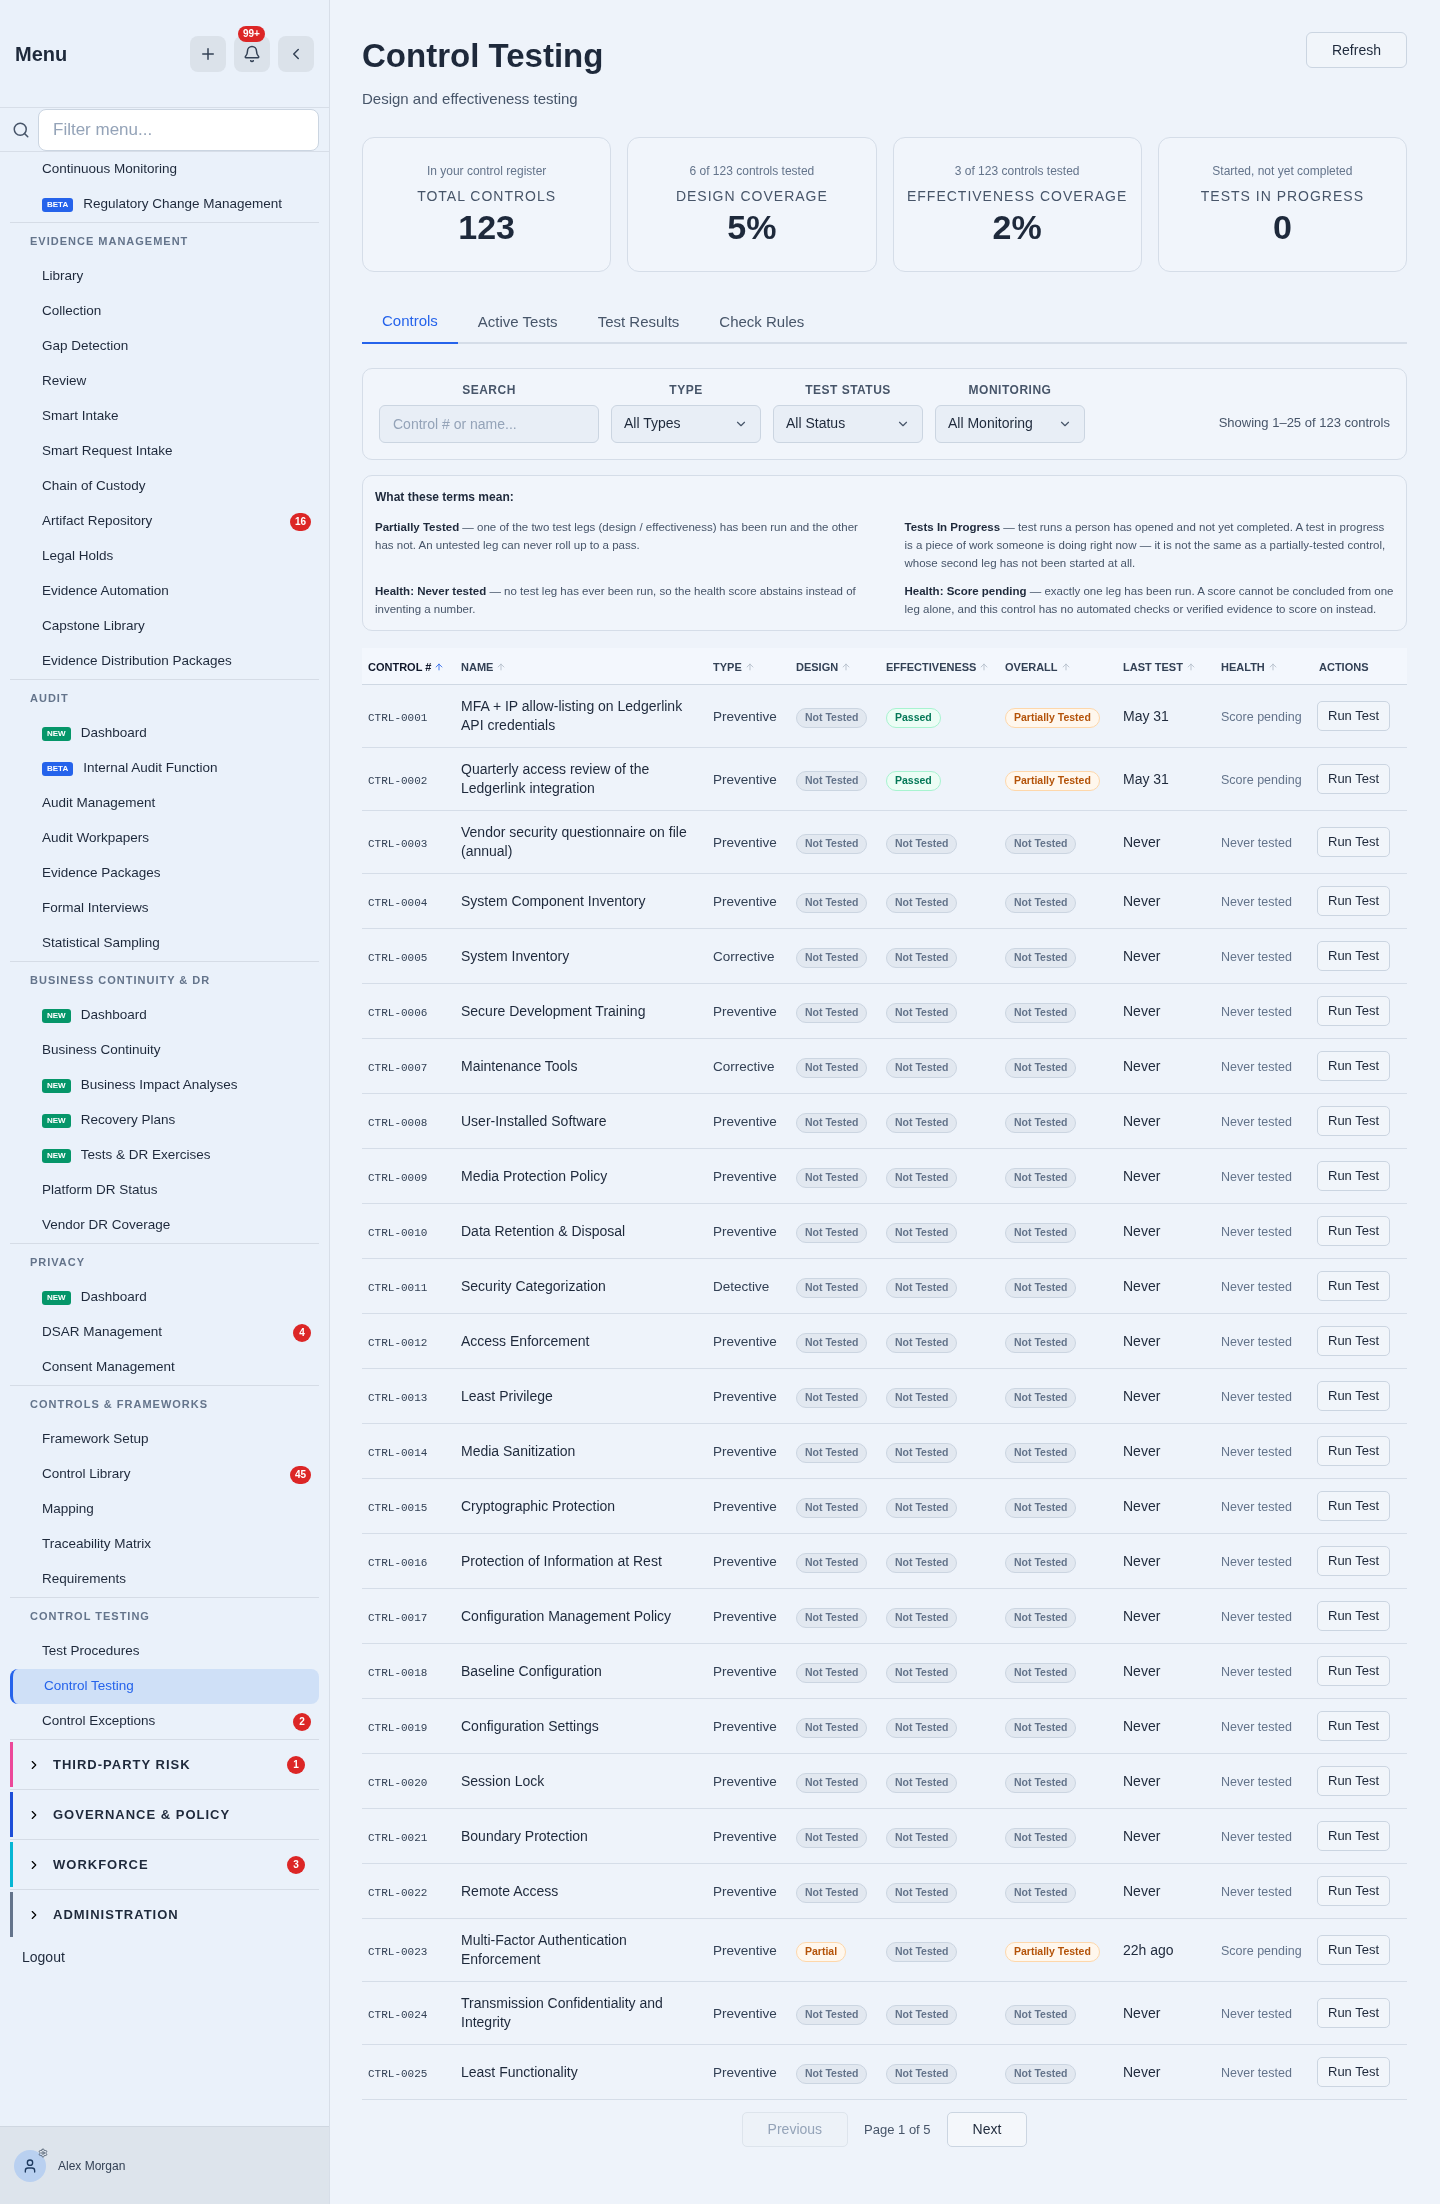 This screenshot has width=1440, height=2204. Describe the element at coordinates (164, 768) in the screenshot. I see `menu-item: BETA Internal Audit Function` at that location.